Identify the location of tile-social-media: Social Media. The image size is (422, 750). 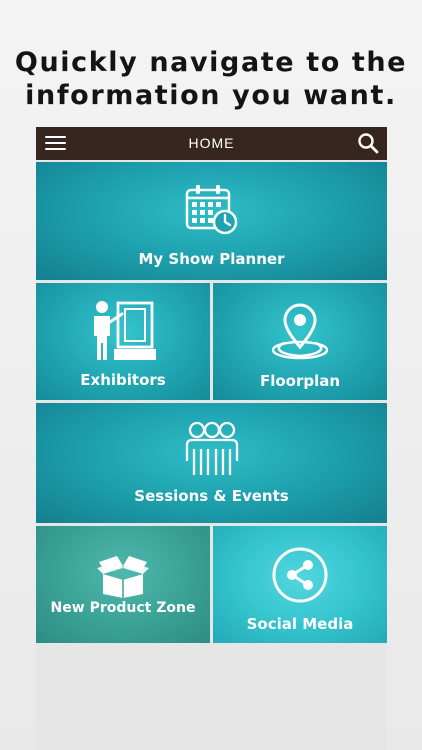
(300, 584).